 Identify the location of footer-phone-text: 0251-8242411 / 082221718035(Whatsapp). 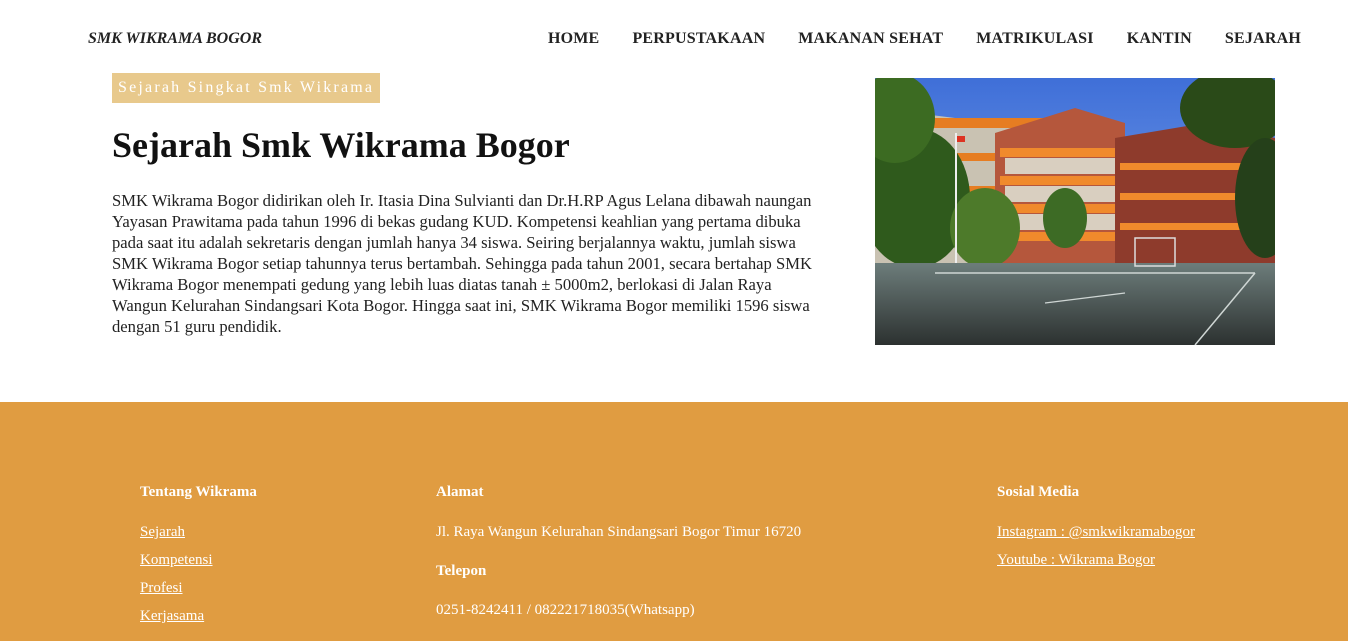
(565, 610).